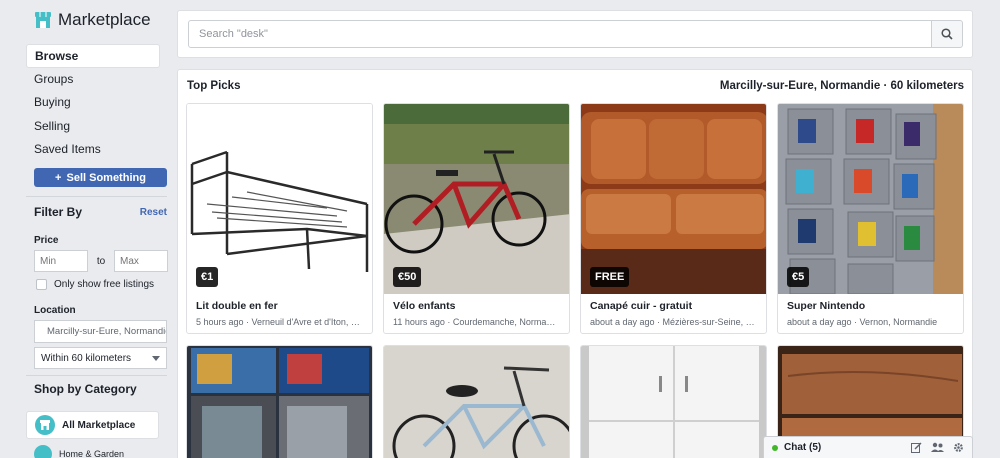 The image size is (1000, 458). Describe the element at coordinates (868, 447) in the screenshot. I see `chat-bar: Chat (5)` at that location.